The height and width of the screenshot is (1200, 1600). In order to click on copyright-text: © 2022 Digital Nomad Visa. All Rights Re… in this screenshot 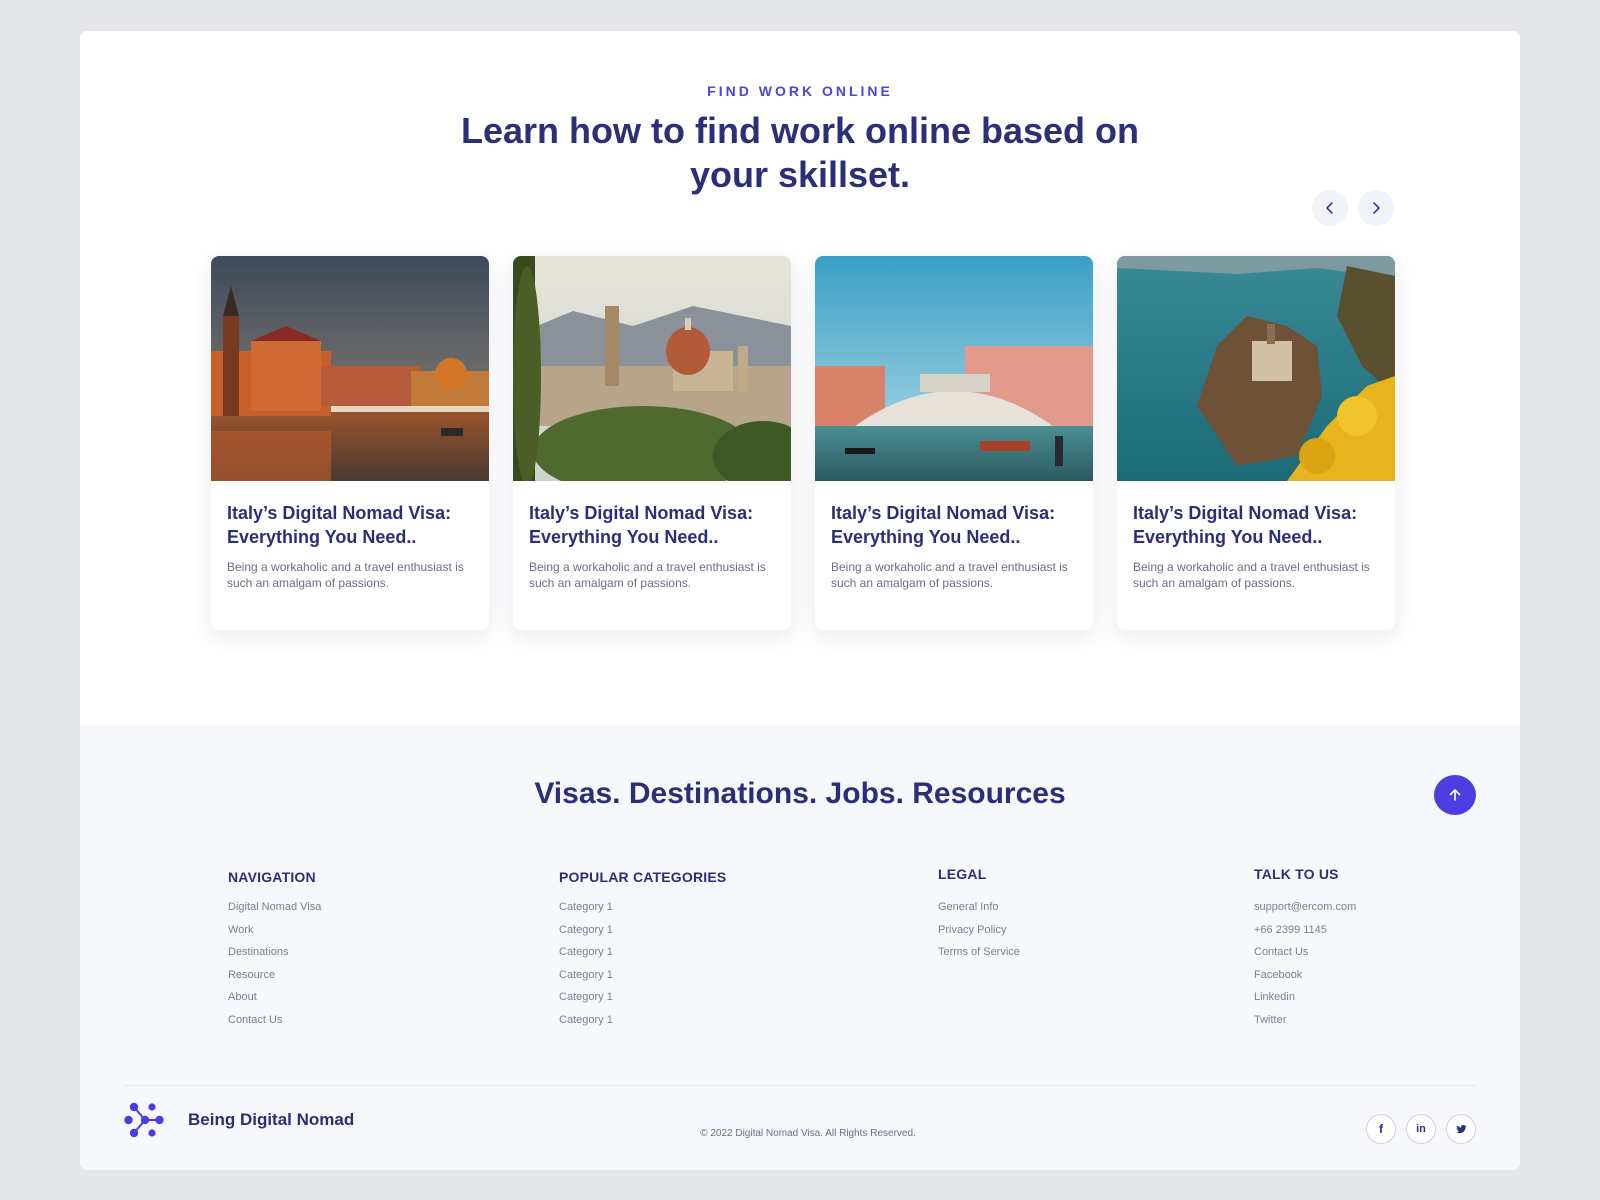, I will do `click(808, 1133)`.